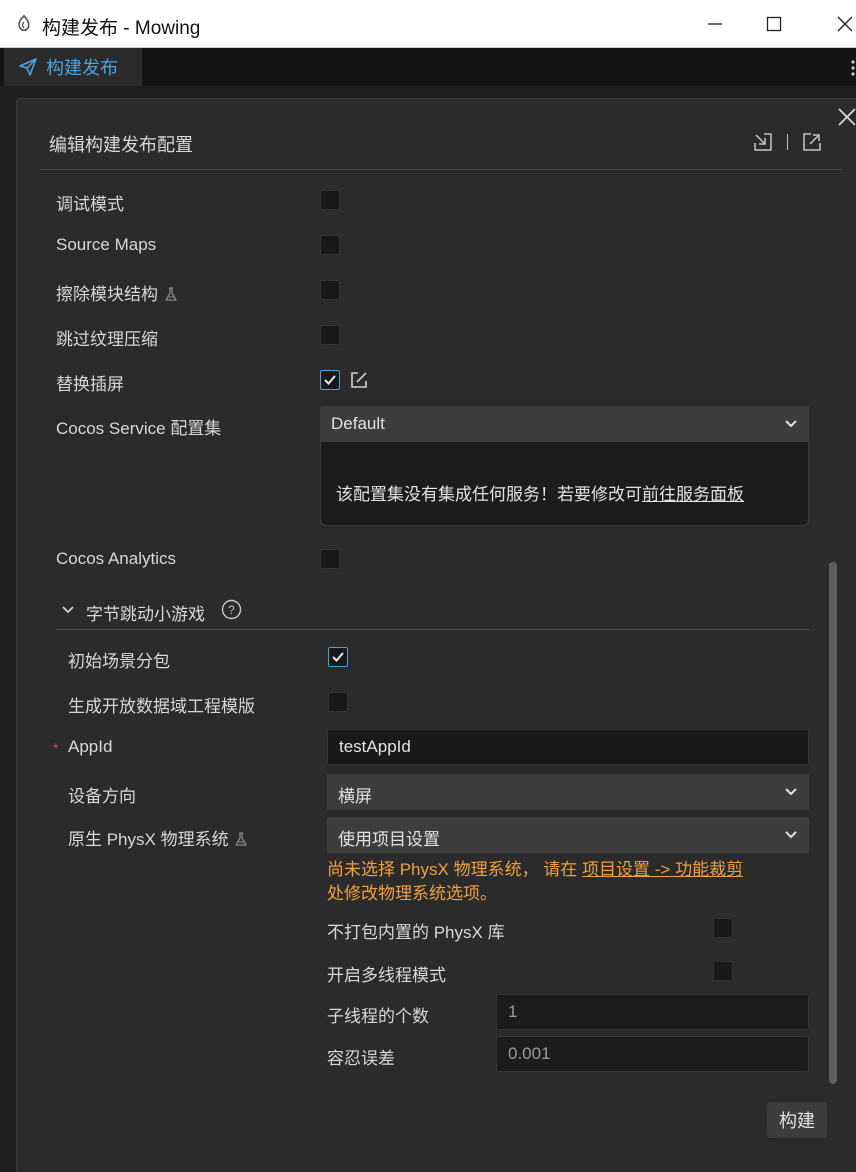  I want to click on tab-build-publish: 构建发布, so click(73, 67).